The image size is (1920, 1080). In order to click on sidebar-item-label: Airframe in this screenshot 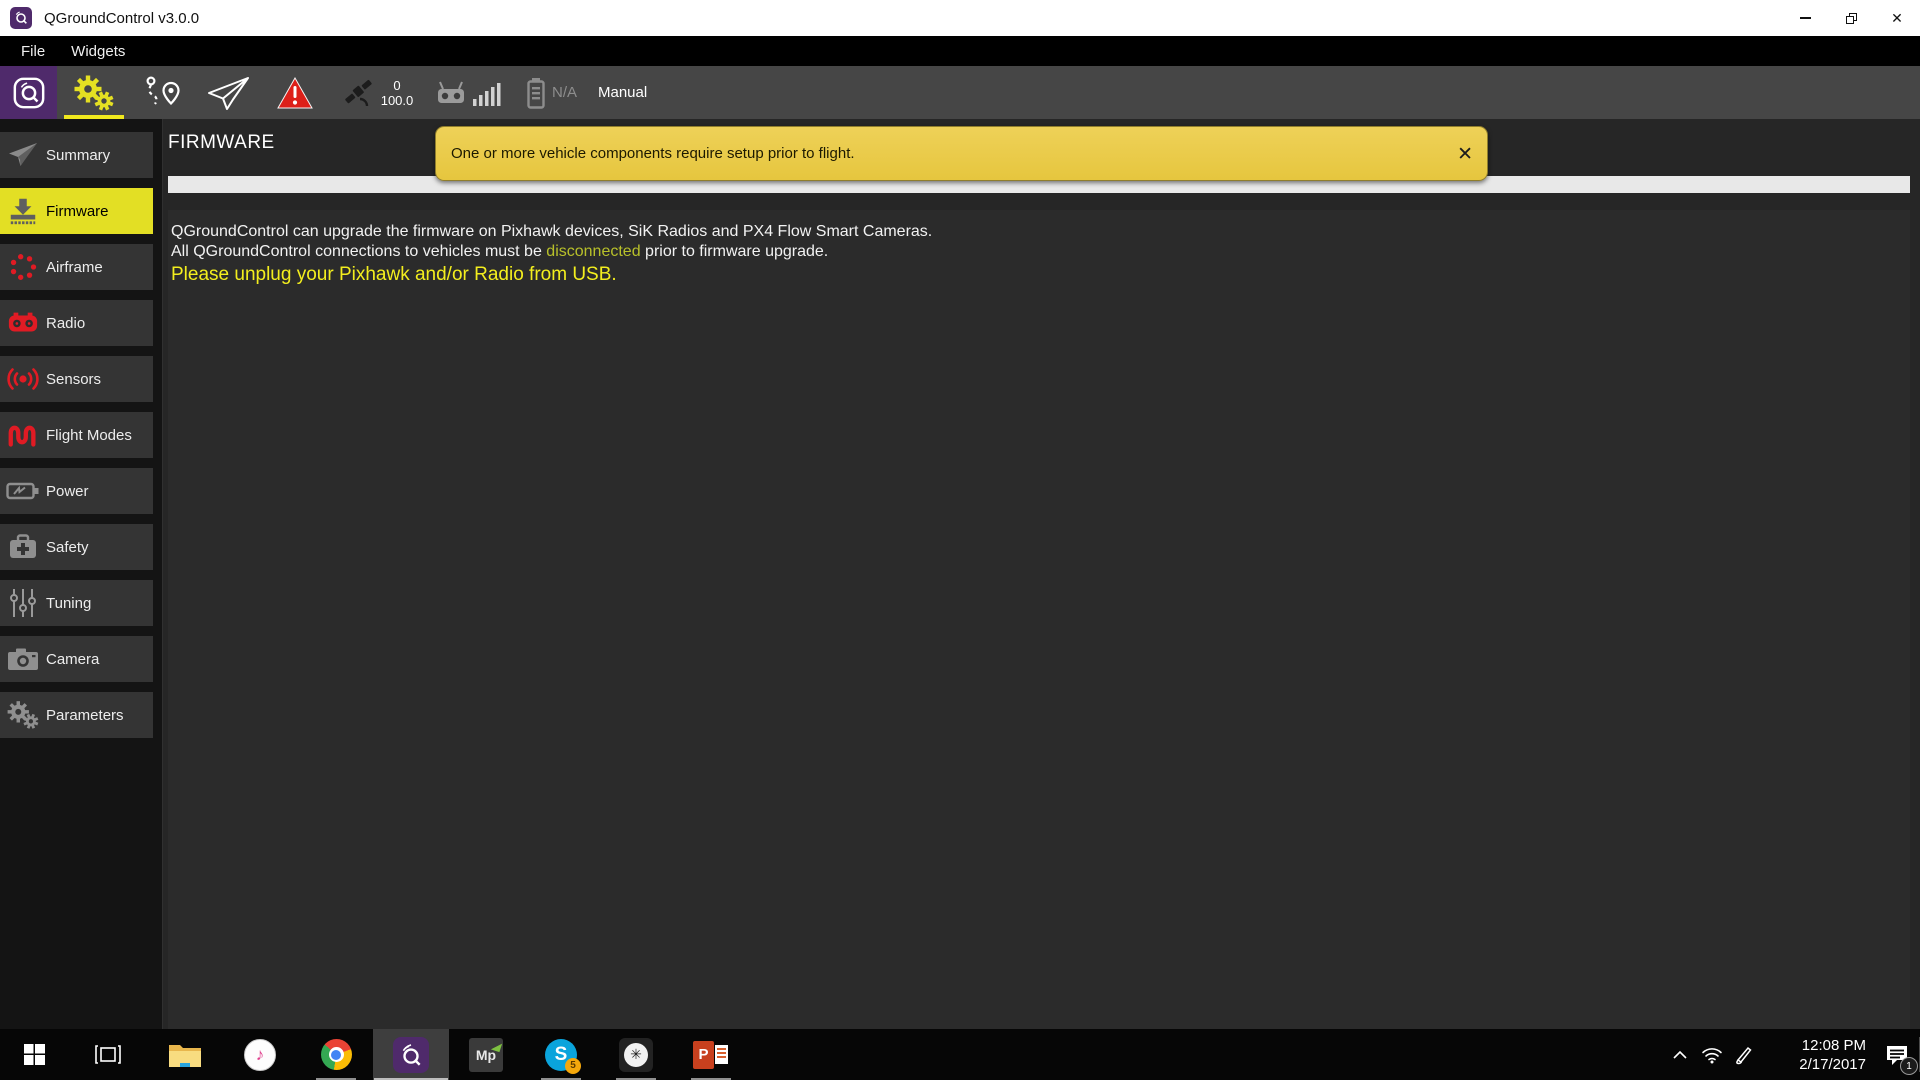, I will do `click(74, 267)`.